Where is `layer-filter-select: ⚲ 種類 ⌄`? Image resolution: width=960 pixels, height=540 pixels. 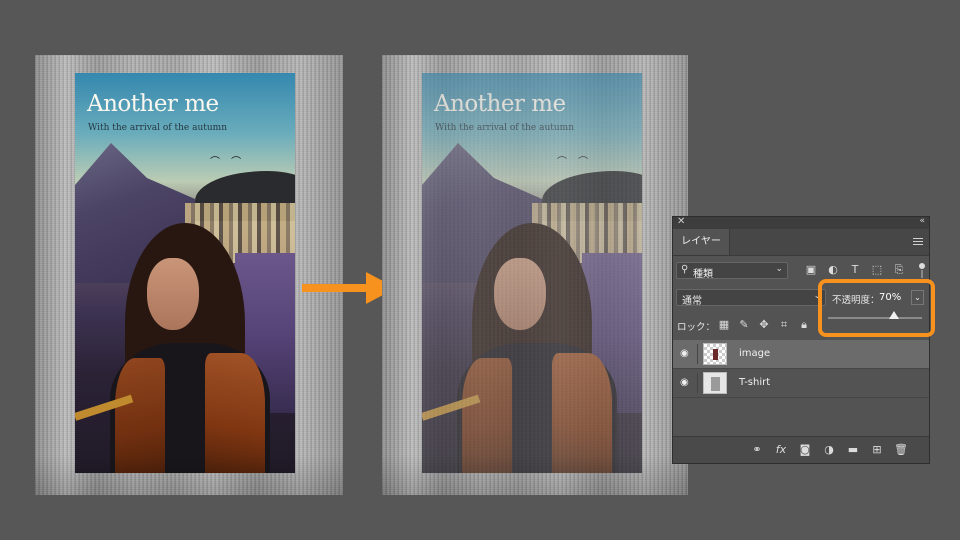 layer-filter-select: ⚲ 種類 ⌄ is located at coordinates (732, 271).